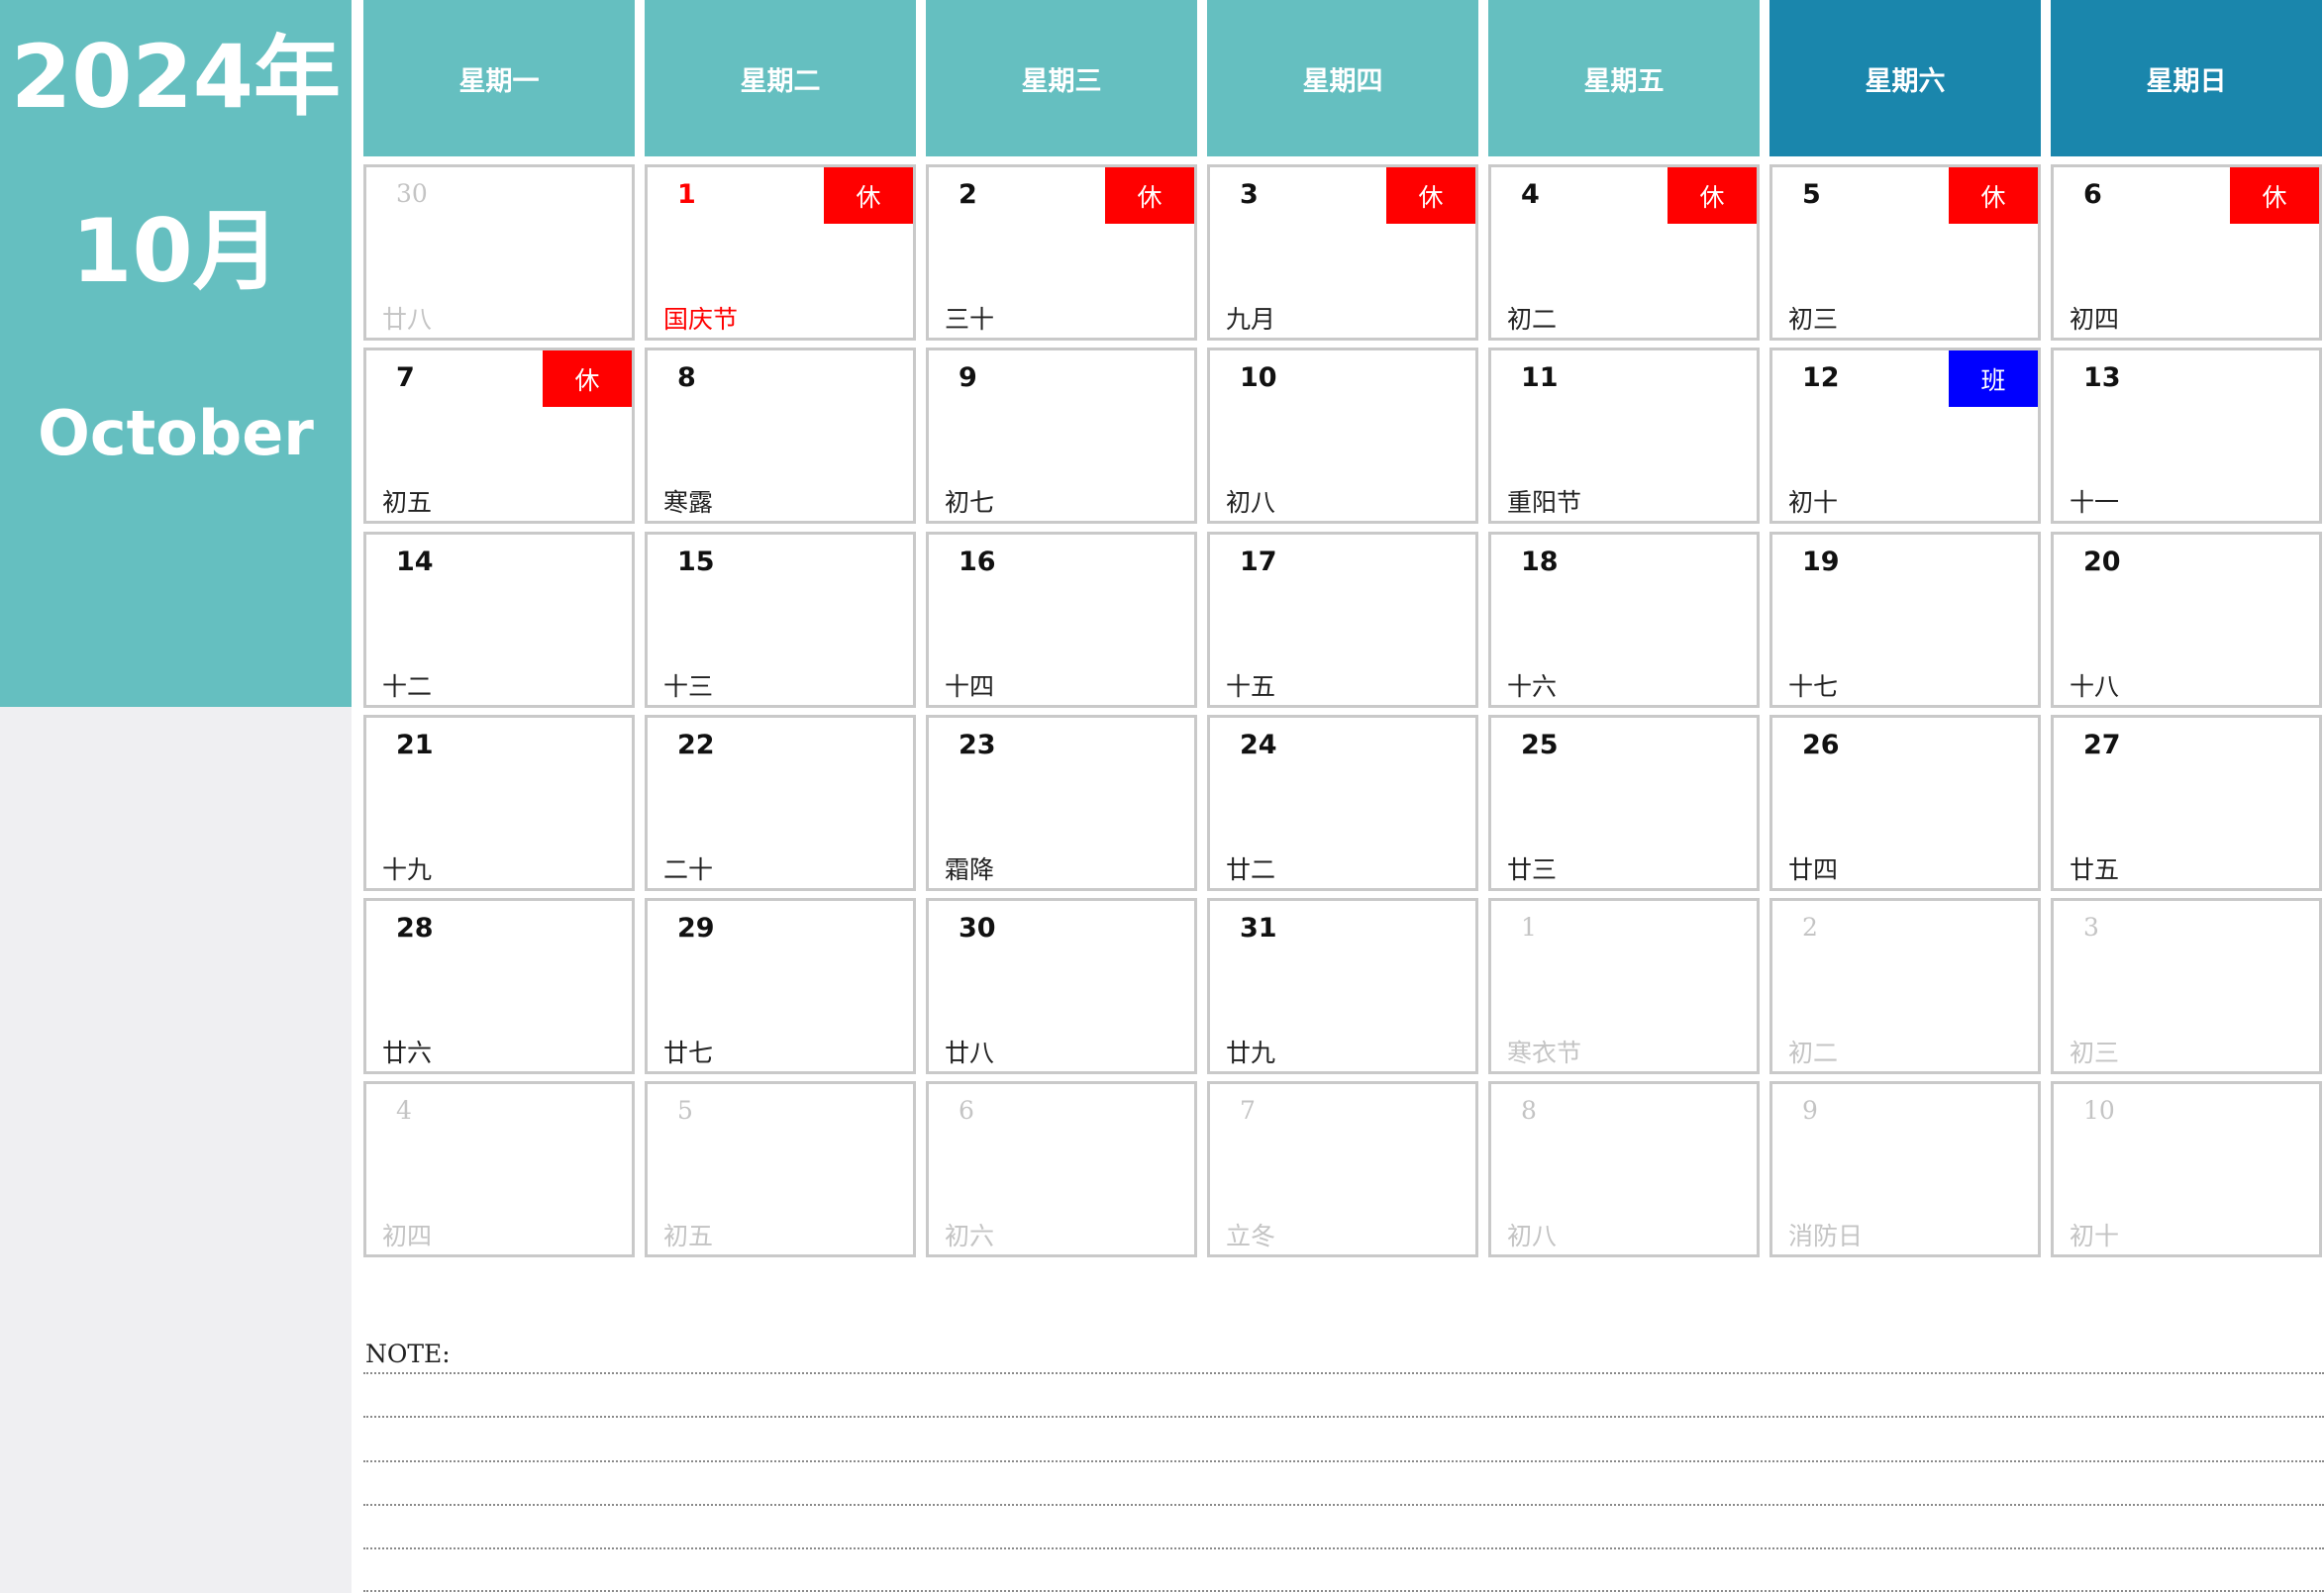 The image size is (2324, 1593). Describe the element at coordinates (685, 1111) in the screenshot. I see `day-number: 5` at that location.